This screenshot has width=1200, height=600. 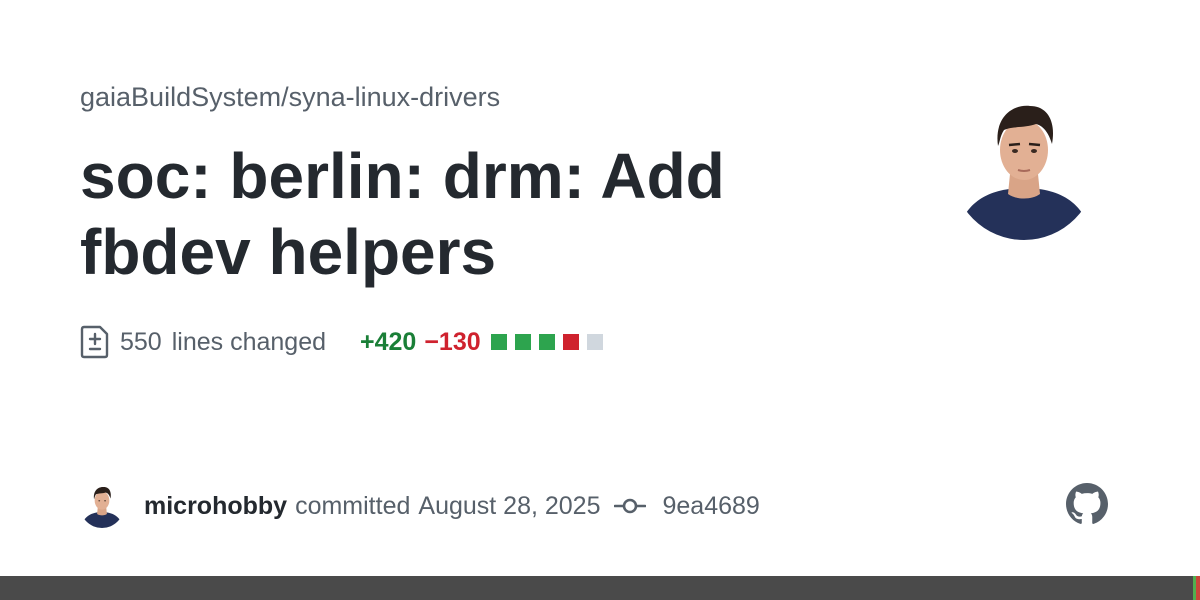 What do you see at coordinates (509, 505) in the screenshot?
I see `commit-date: August 28, 2025` at bounding box center [509, 505].